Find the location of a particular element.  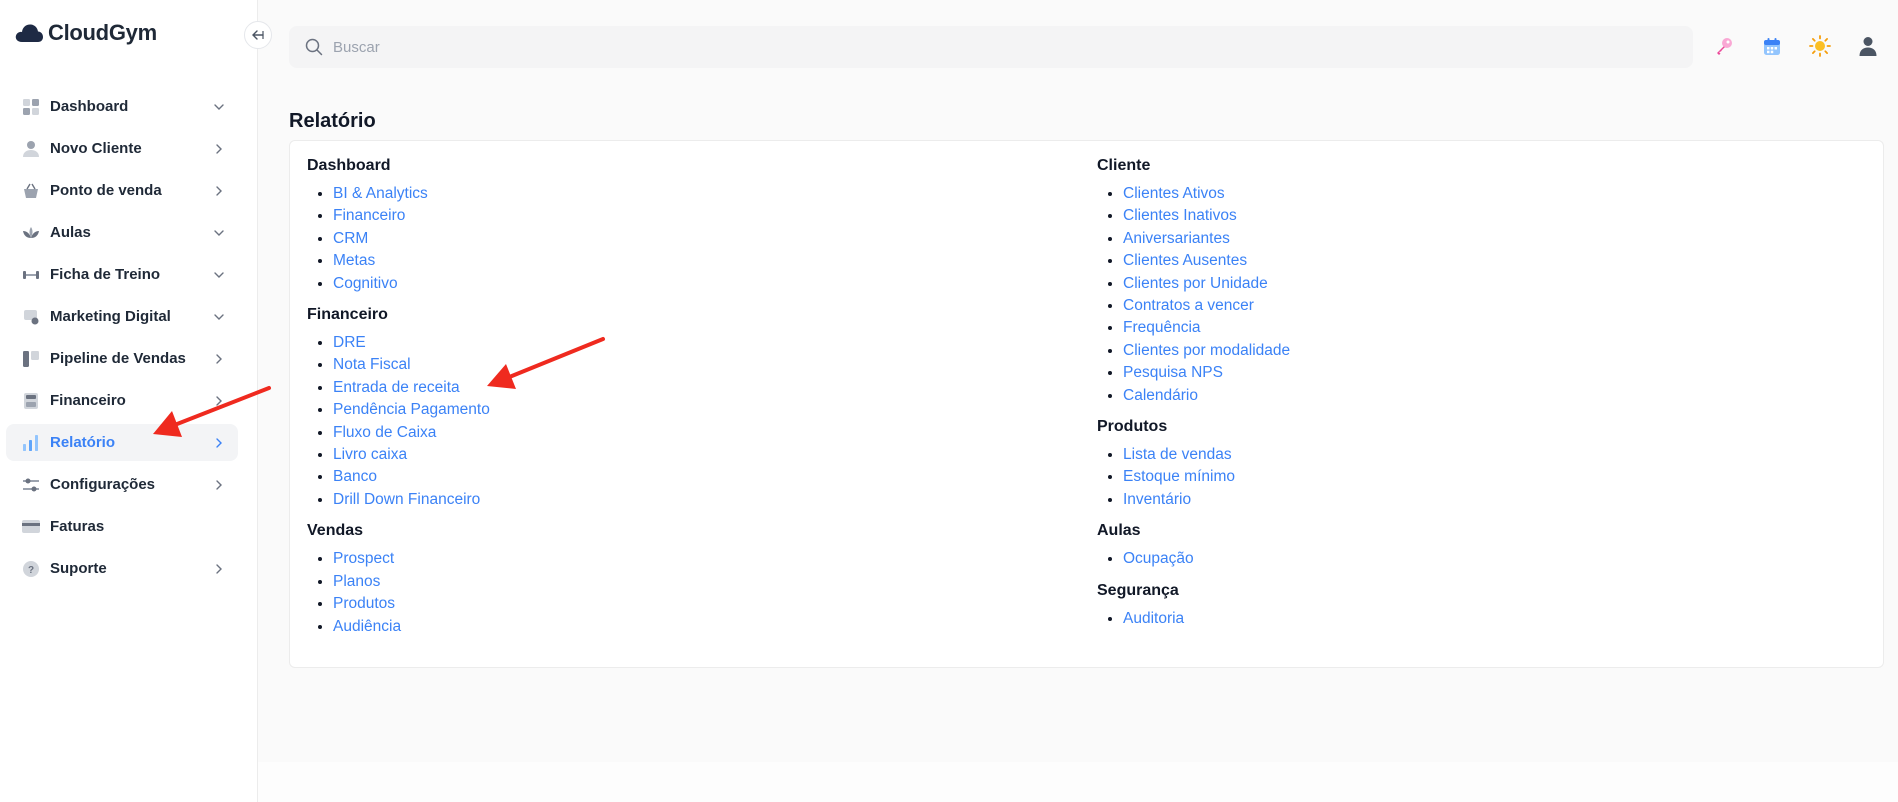

sidebar-item-ficha-de-treino: Ficha de Treino is located at coordinates (122, 274).